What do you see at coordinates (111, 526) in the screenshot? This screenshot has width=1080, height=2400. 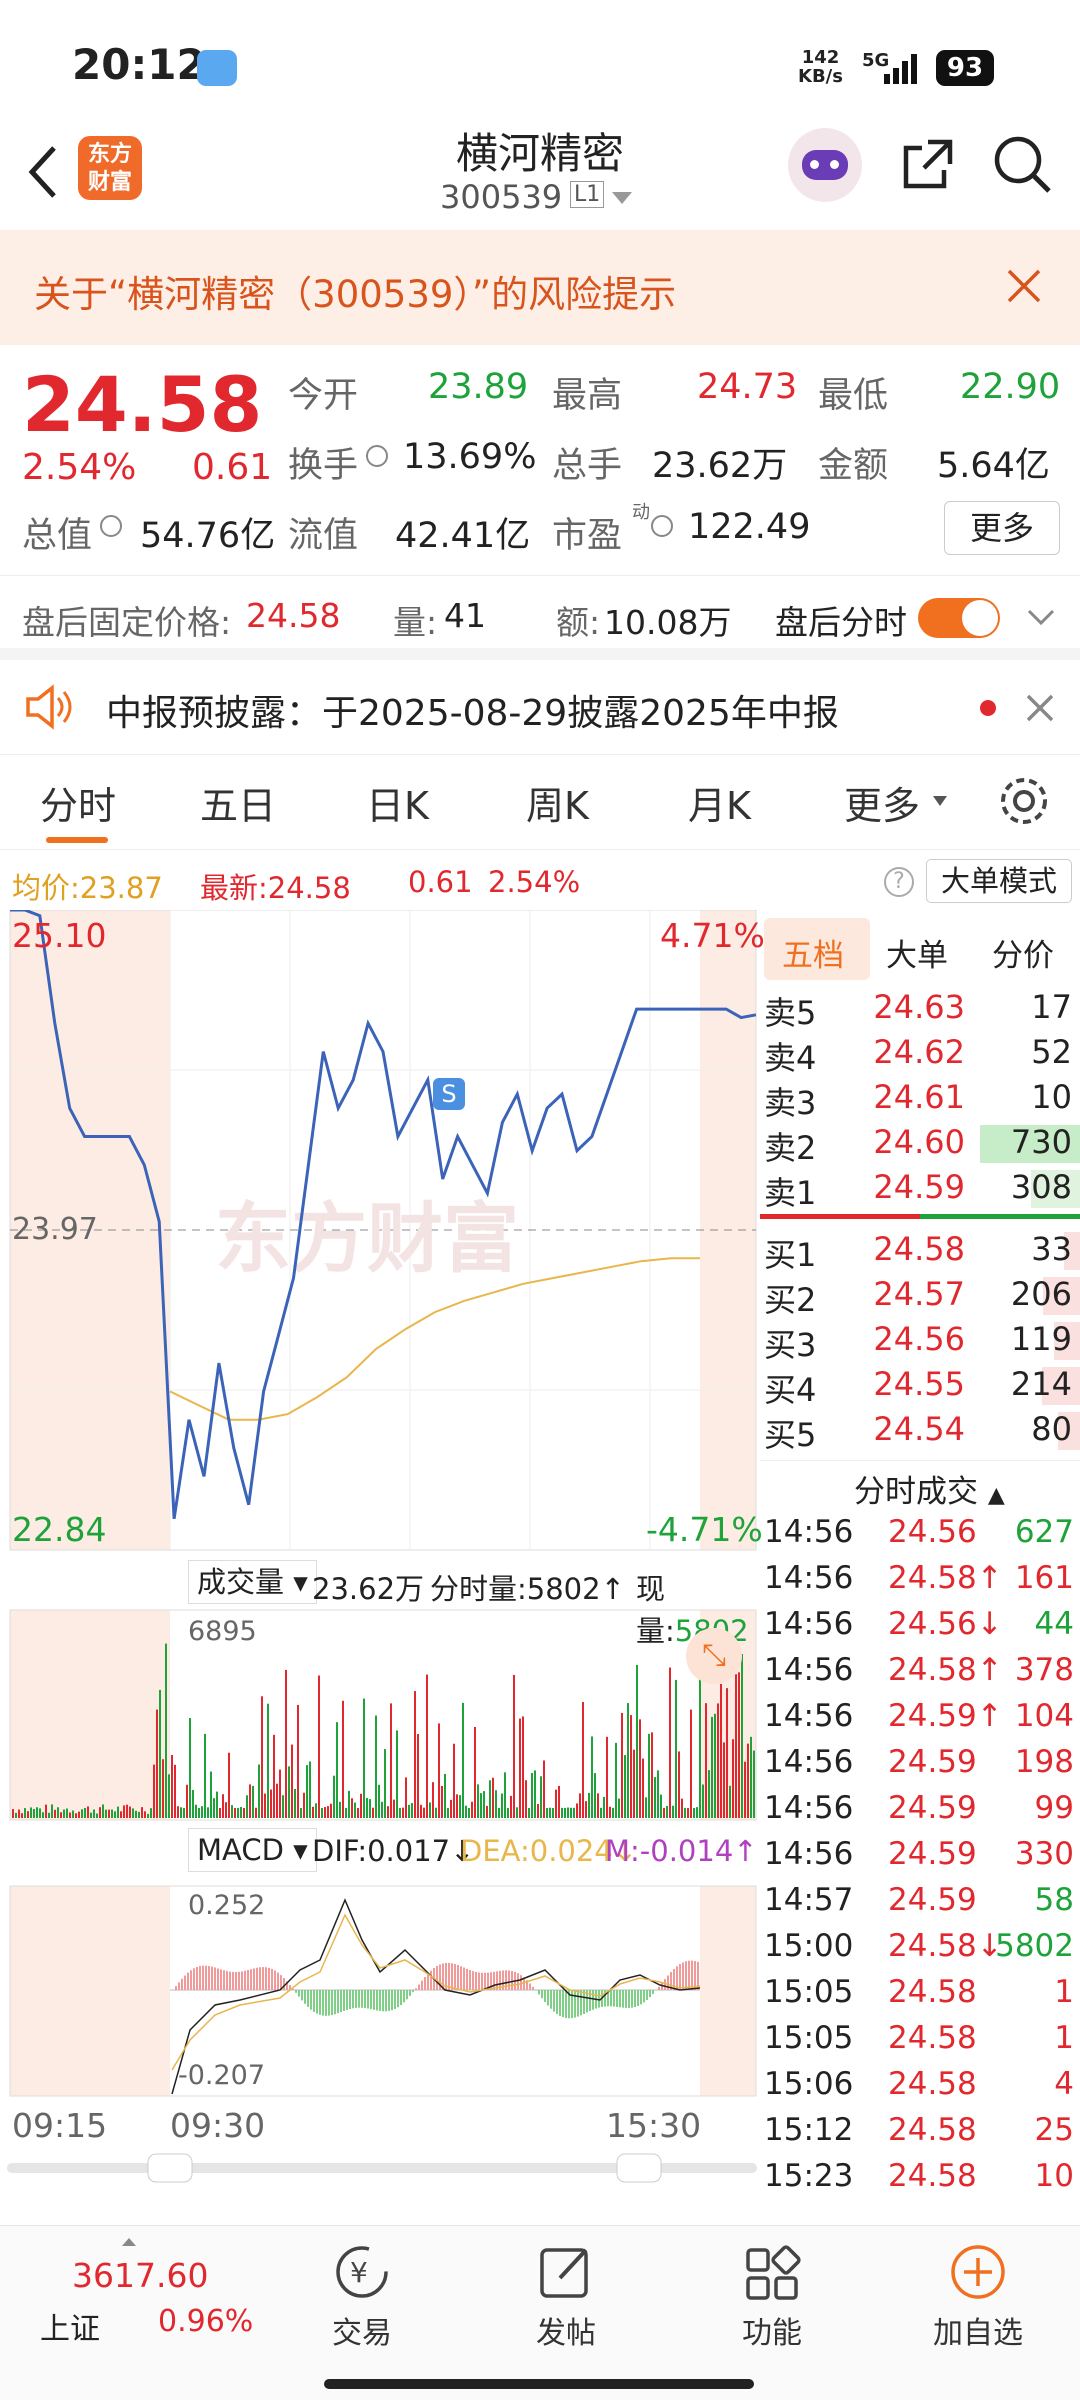 I see `mktcap-info-icon` at bounding box center [111, 526].